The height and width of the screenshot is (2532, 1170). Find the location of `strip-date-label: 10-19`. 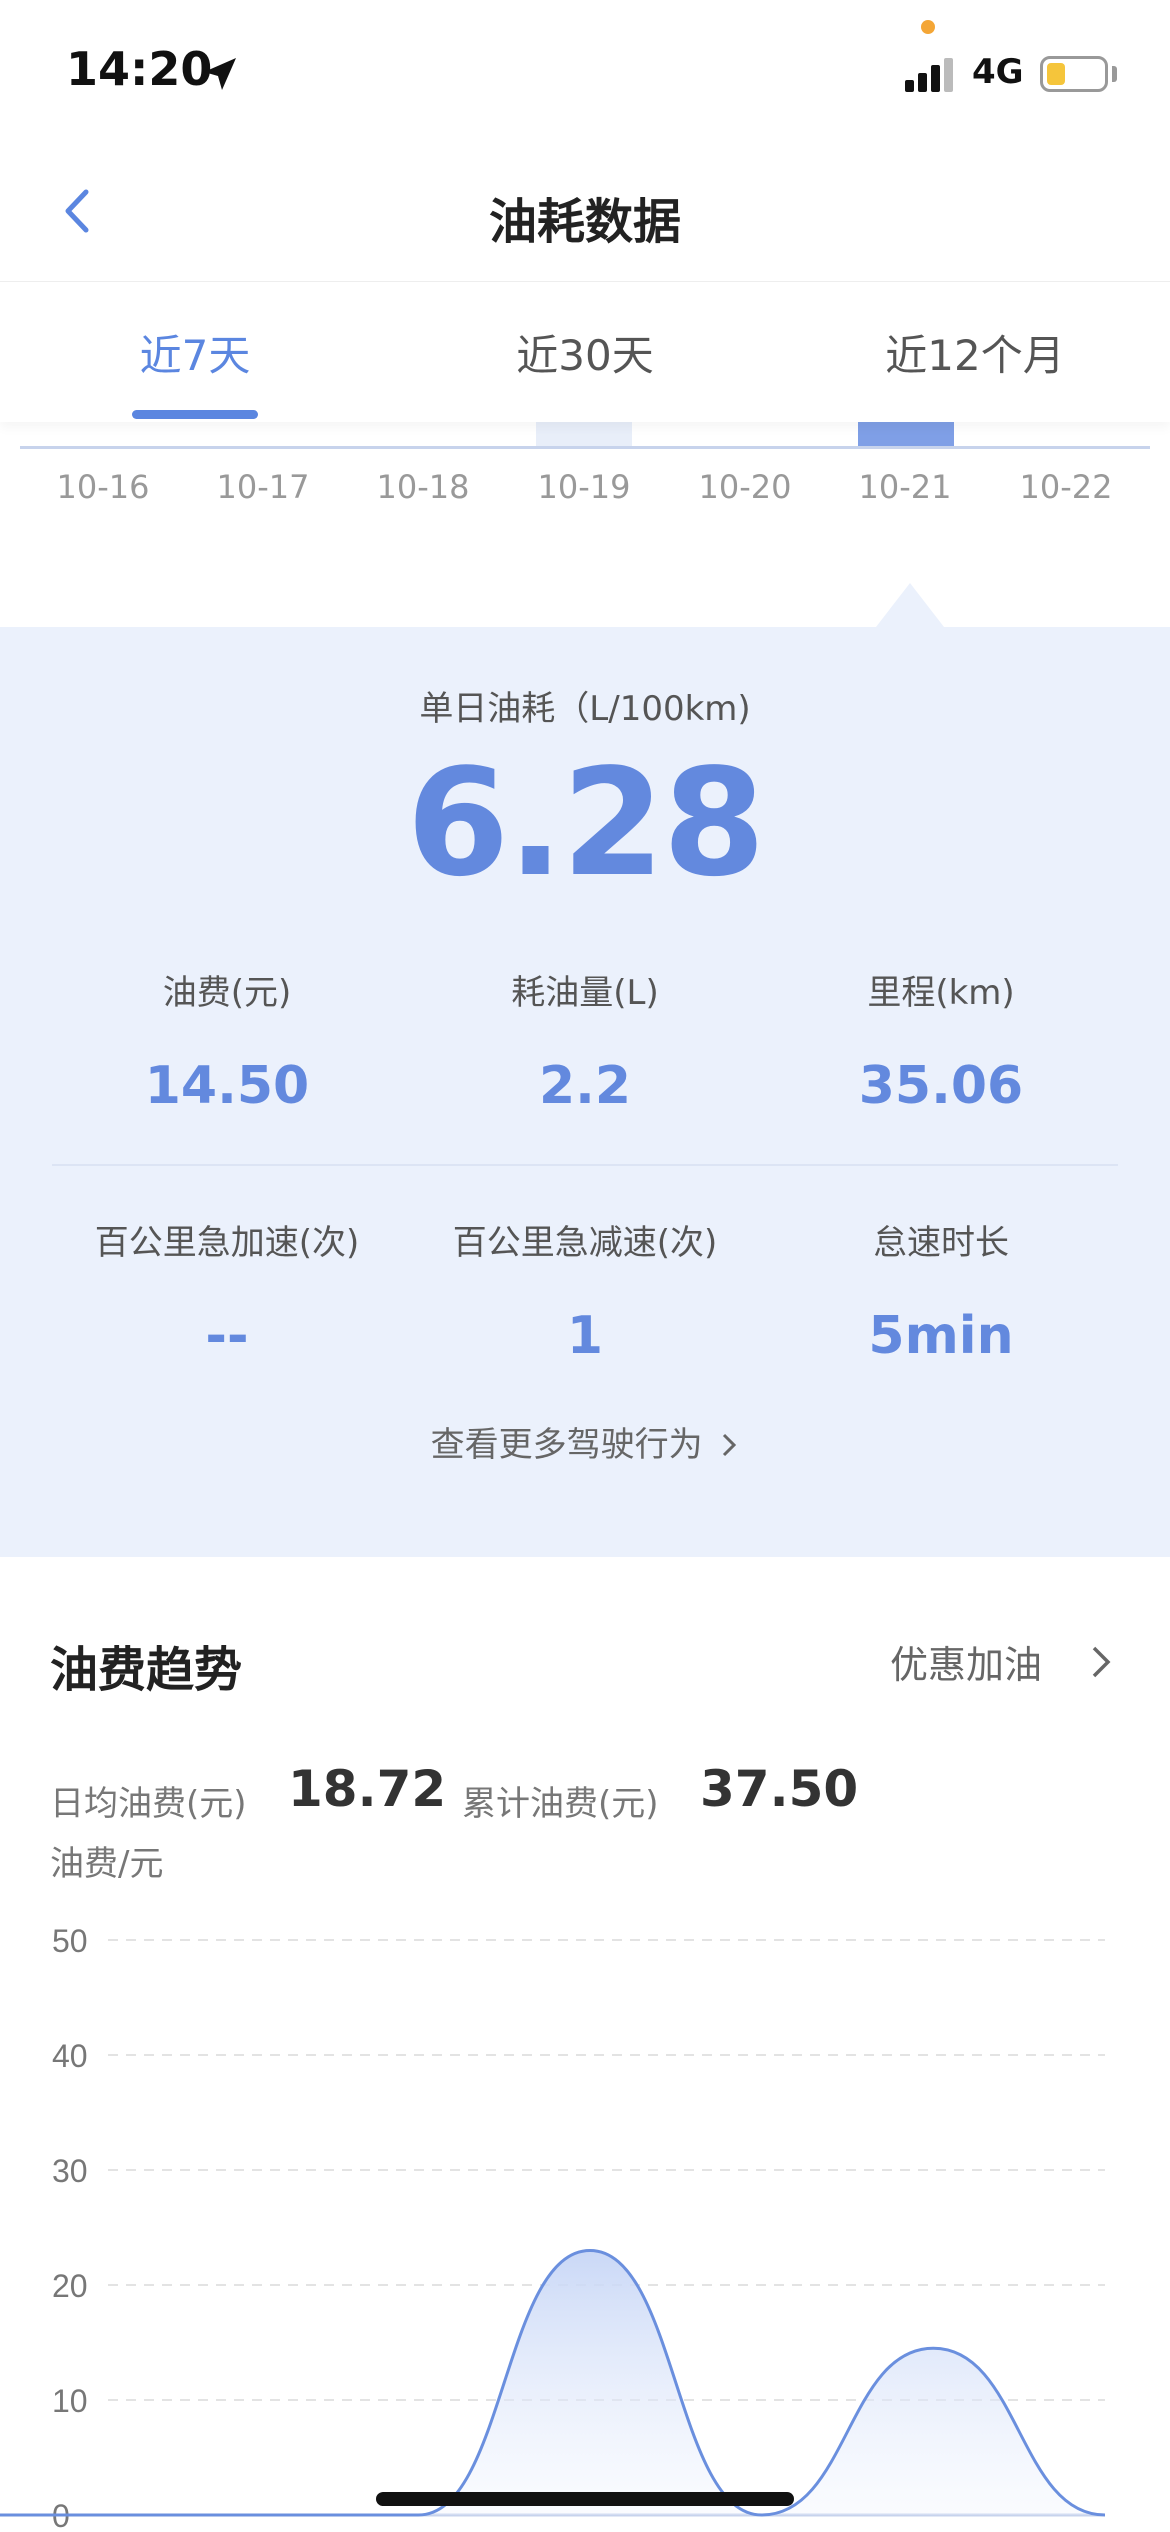

strip-date-label: 10-19 is located at coordinates (584, 487).